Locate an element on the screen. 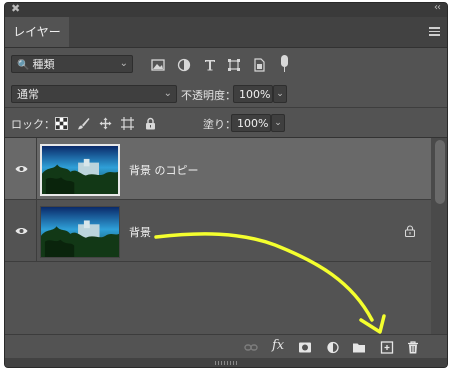 The height and width of the screenshot is (374, 452). tab-layers: レイヤー is located at coordinates (37, 32).